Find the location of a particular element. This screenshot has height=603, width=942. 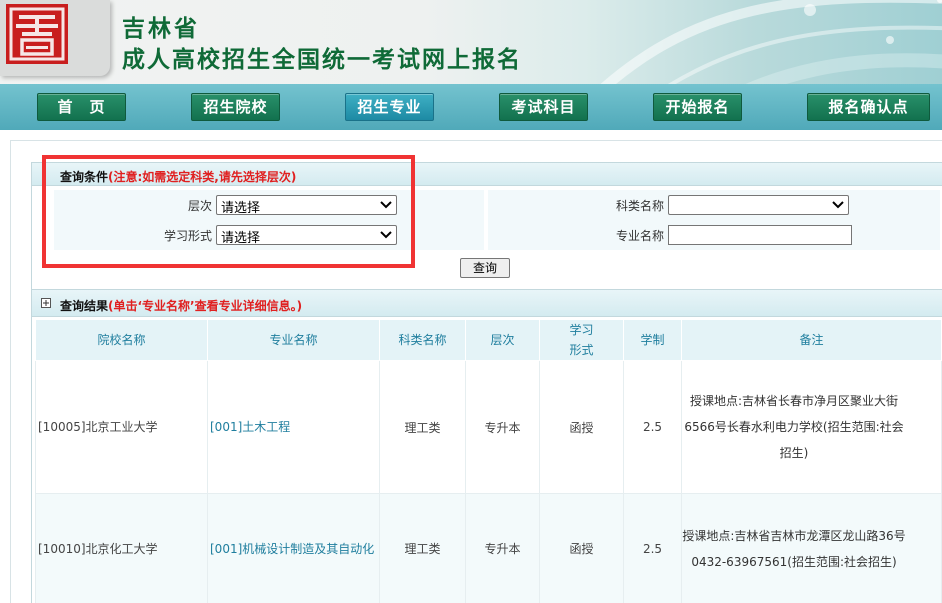

results-panel-header: 查询结果(单击‘专业名称’查看专业详细信息。) is located at coordinates (487, 303).